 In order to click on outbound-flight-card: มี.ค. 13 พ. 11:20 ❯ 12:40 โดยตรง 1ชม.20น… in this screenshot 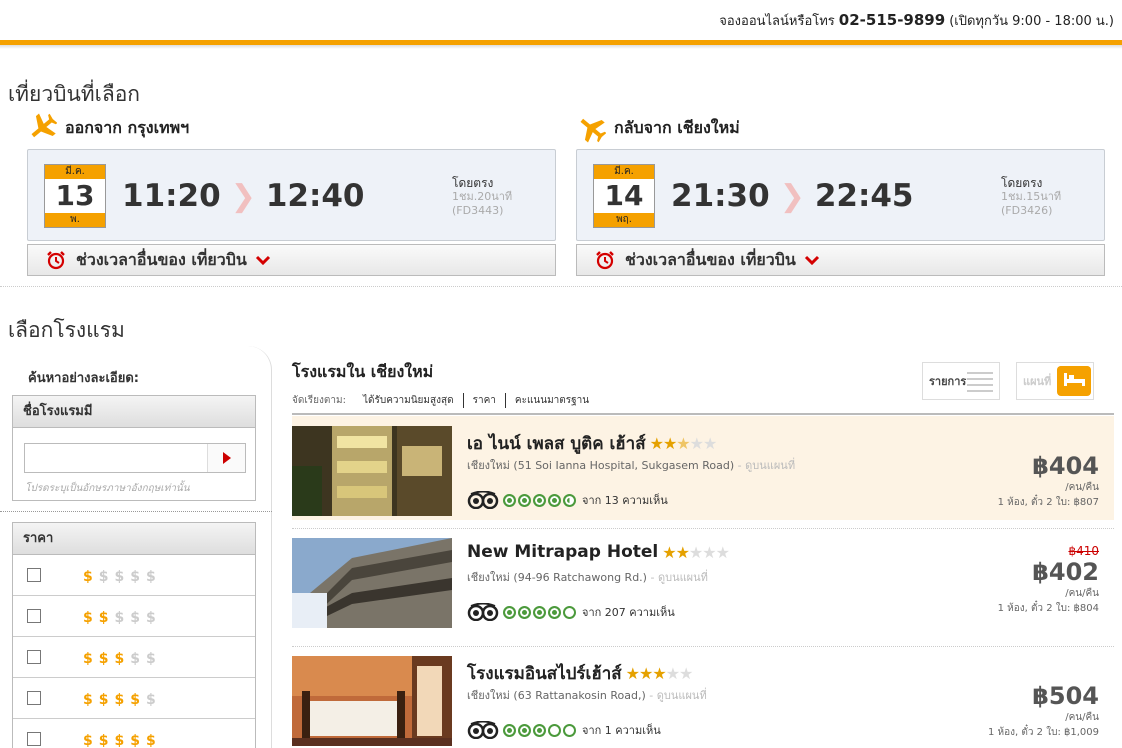, I will do `click(291, 195)`.